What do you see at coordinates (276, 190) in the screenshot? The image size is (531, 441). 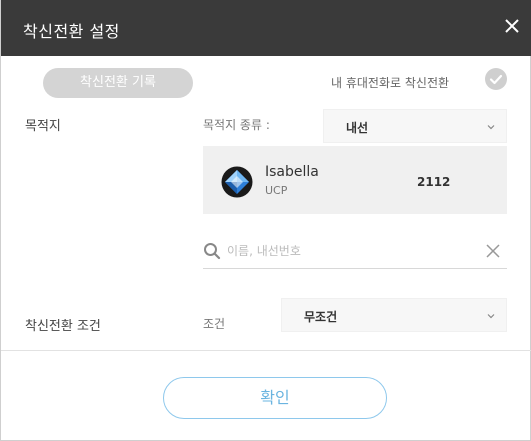 I see `contact-type: UCP` at bounding box center [276, 190].